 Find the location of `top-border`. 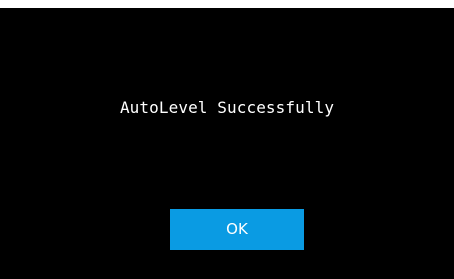

top-border is located at coordinates (227, 4).